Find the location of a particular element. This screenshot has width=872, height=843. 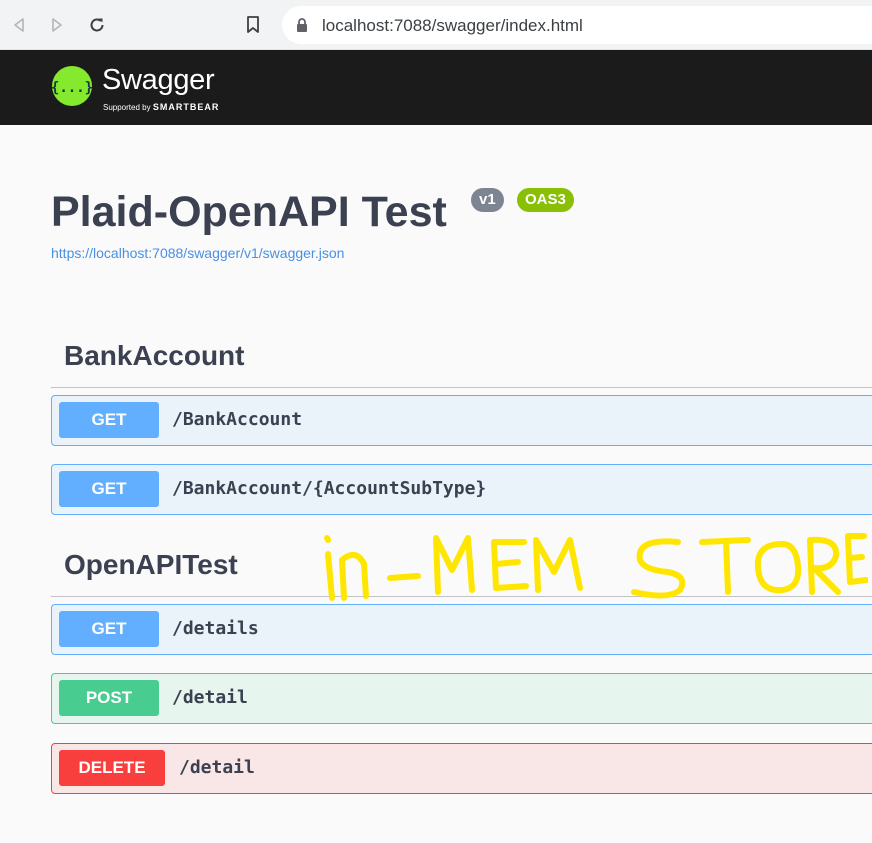

tag-title-openapitest: OpenAPITest is located at coordinates (151, 565).